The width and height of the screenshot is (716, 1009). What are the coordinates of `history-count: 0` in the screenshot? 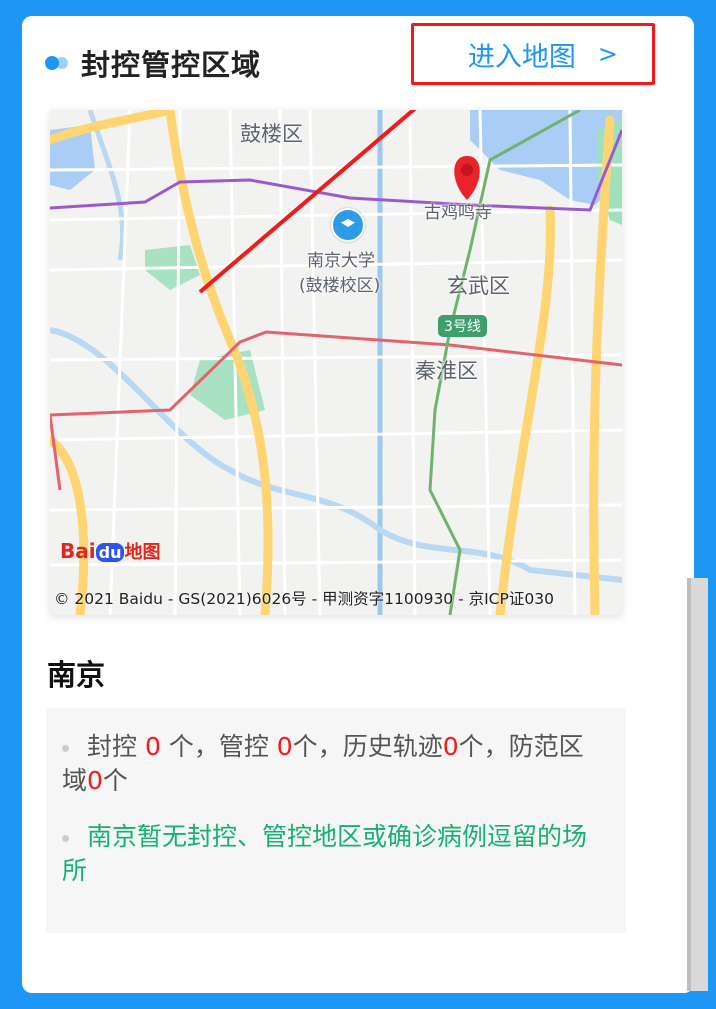 It's located at (450, 746).